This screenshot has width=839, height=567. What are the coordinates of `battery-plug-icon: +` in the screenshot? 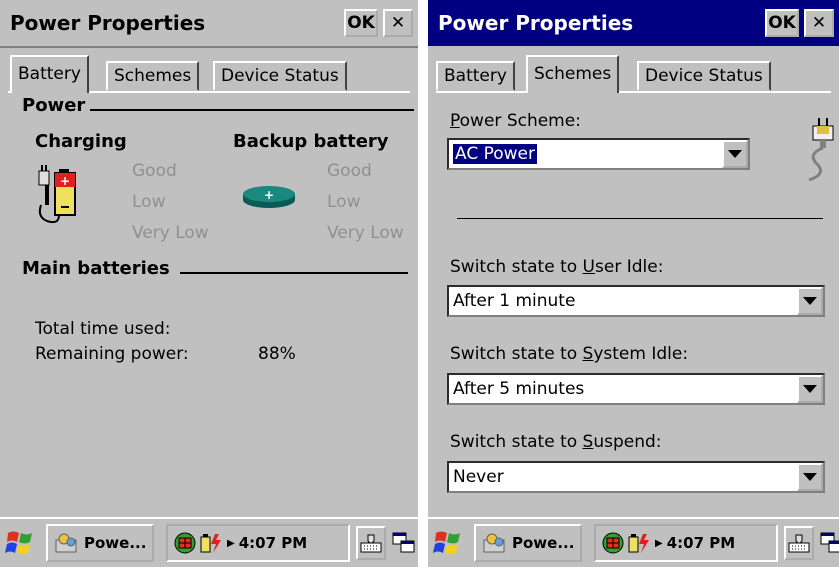 It's located at (57, 194).